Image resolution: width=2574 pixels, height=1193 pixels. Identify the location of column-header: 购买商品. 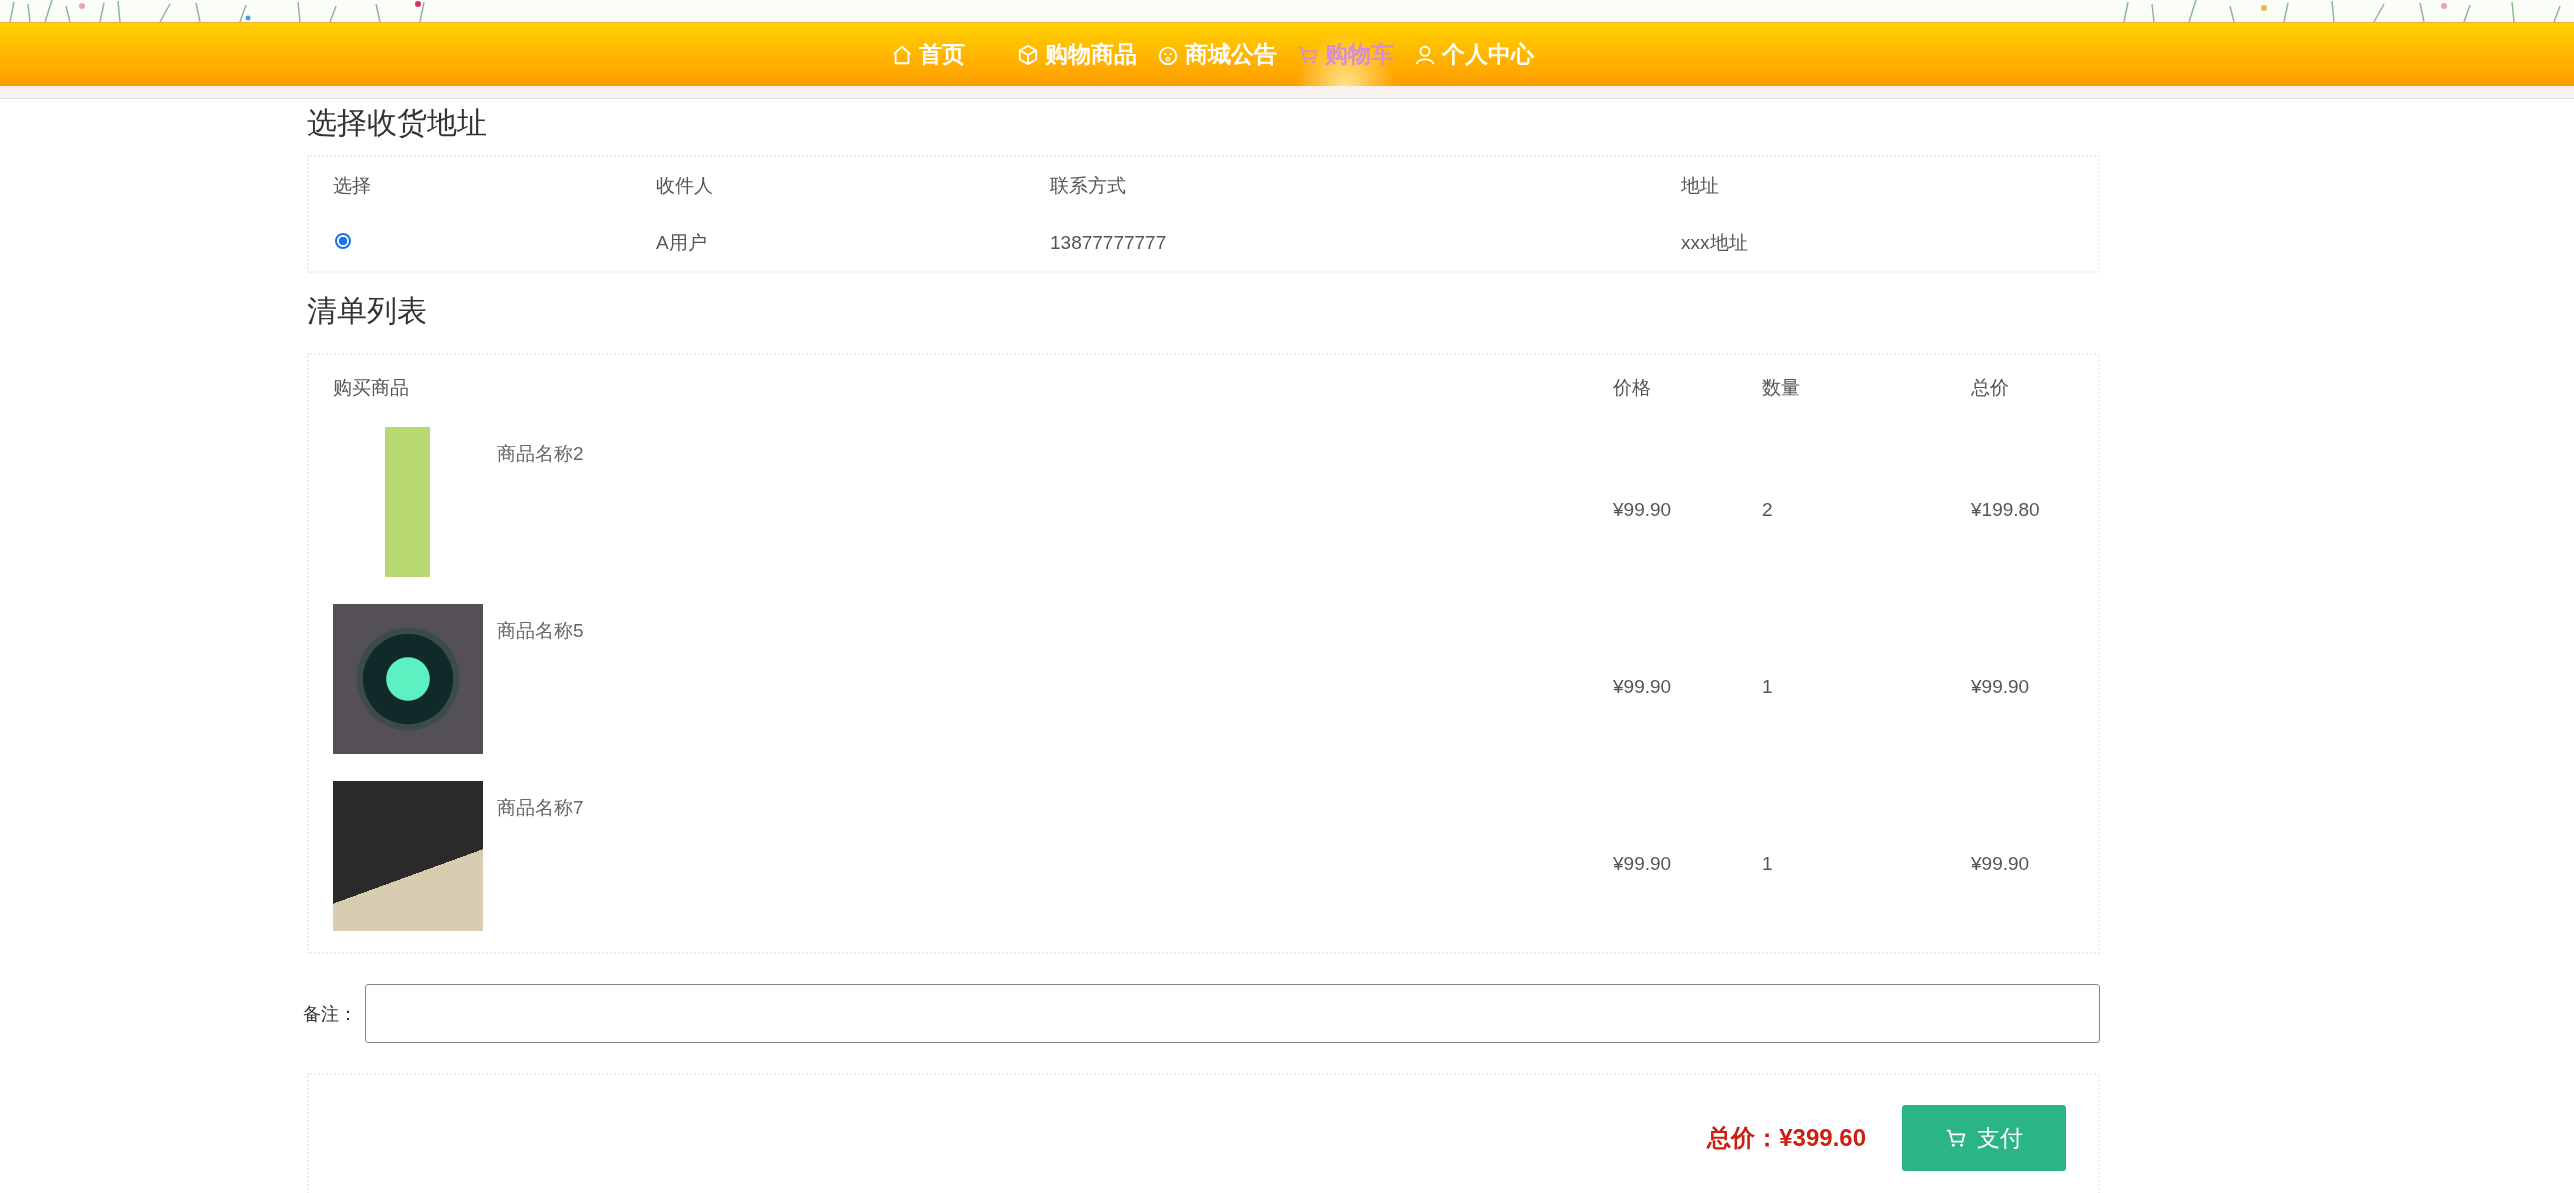
(371, 388).